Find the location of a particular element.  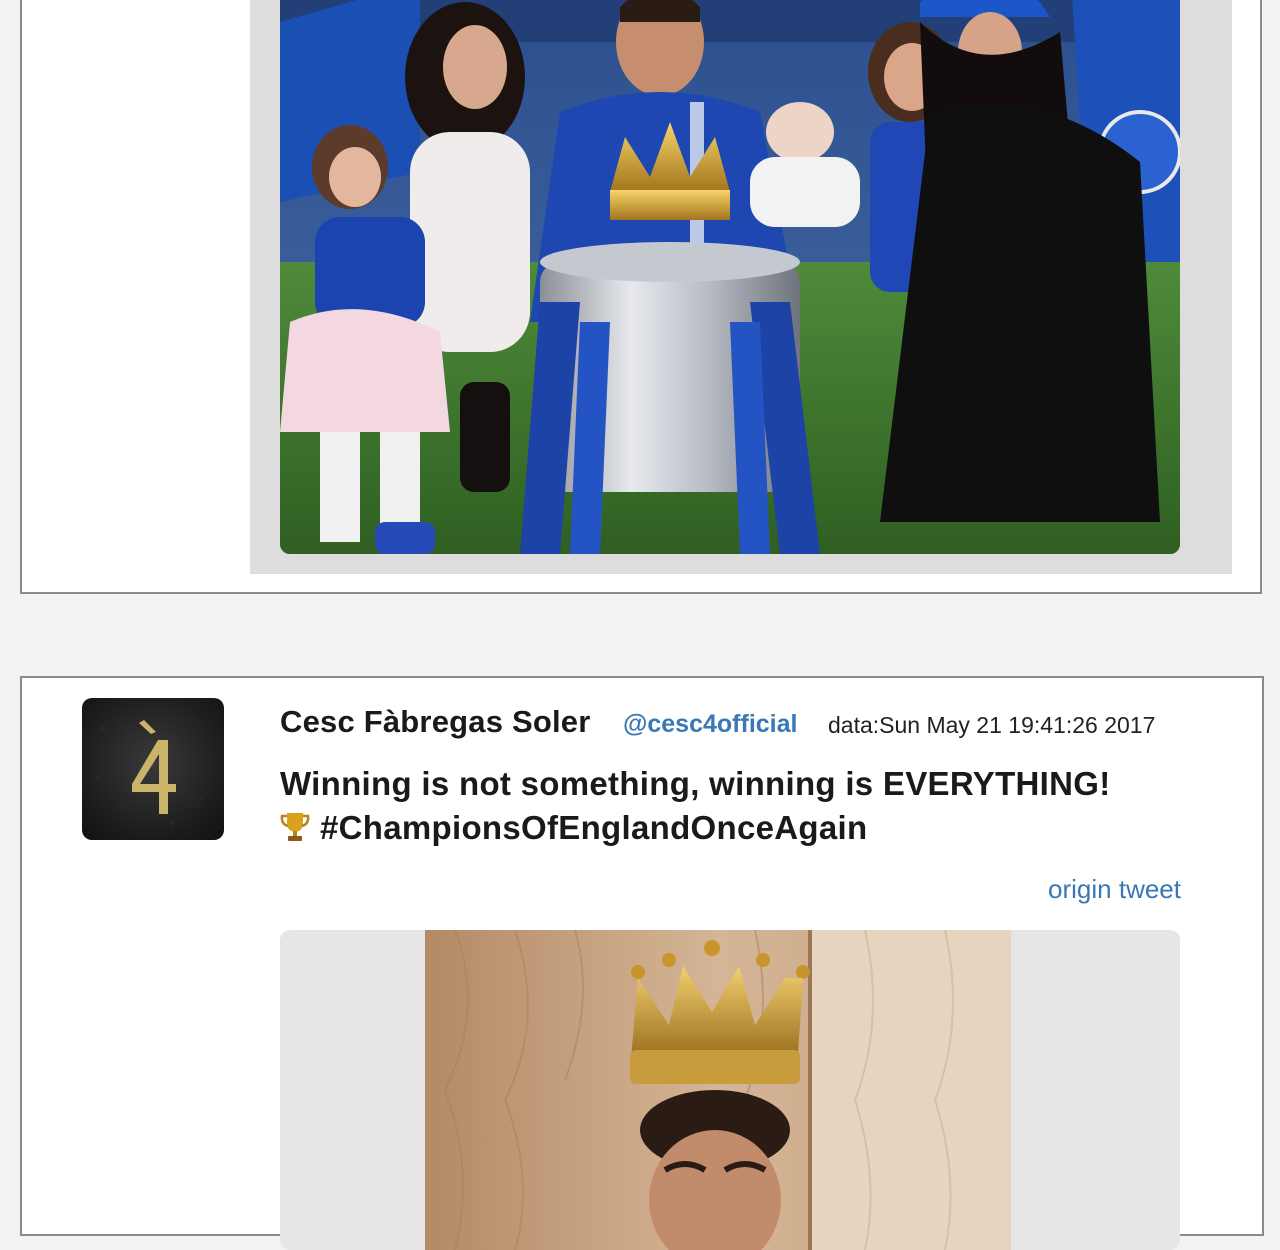

avatar-number-4-icon is located at coordinates (149, 771).